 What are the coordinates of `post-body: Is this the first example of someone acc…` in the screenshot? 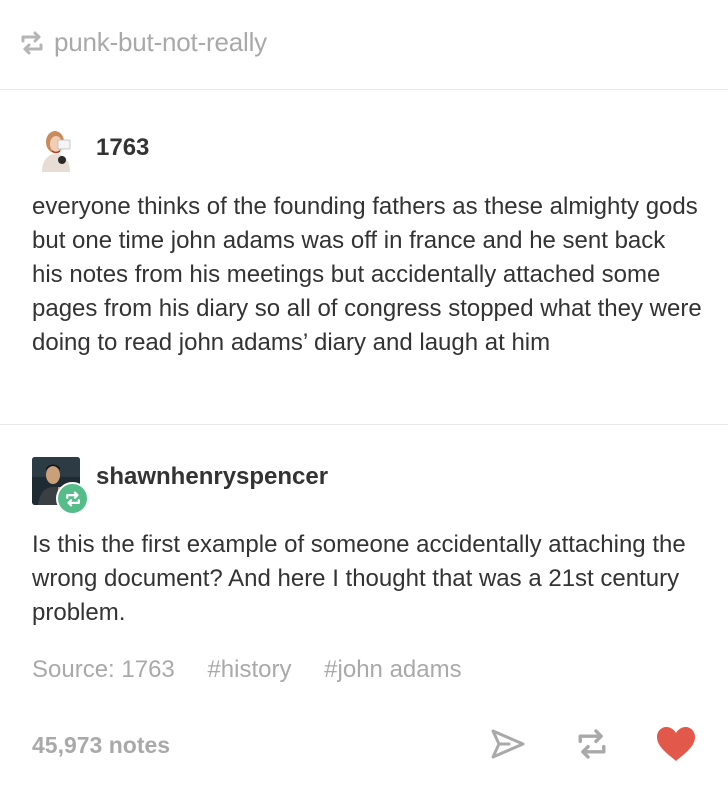 It's located at (359, 578).